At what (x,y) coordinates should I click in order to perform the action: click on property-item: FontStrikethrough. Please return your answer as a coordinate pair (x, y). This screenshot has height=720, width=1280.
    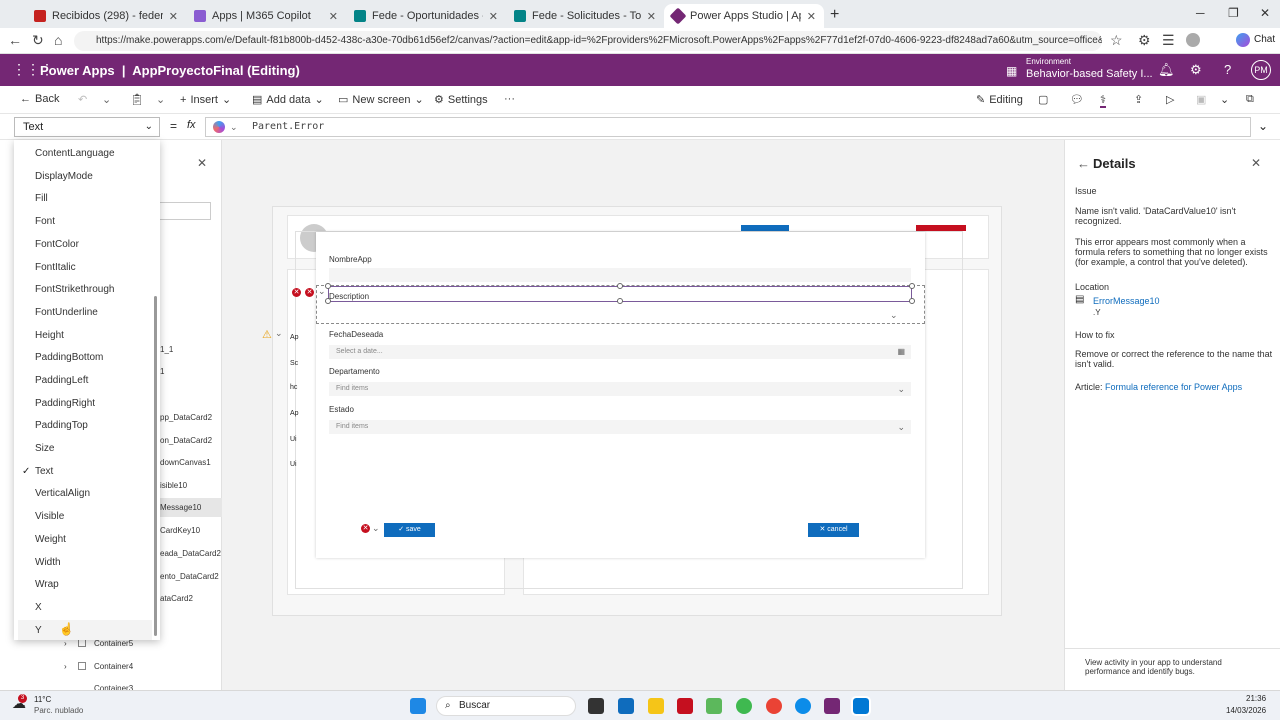
    Looking at the image, I should click on (75, 289).